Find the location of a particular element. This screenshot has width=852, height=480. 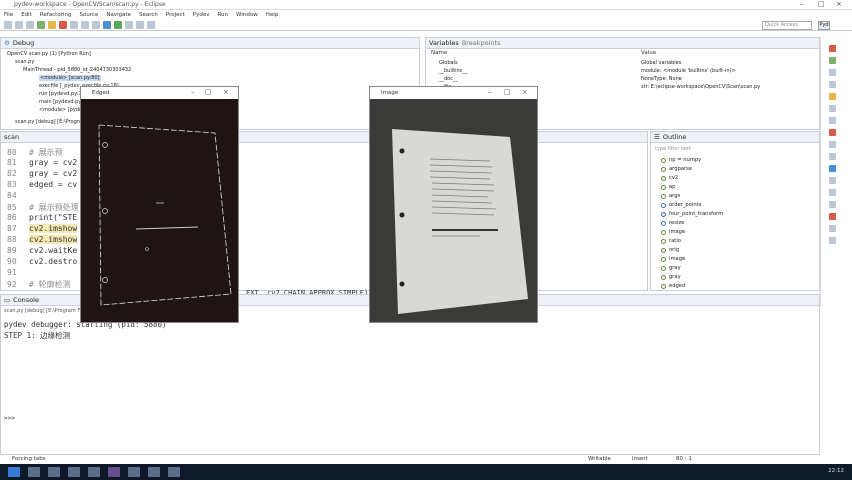

image-window: Image – □ × is located at coordinates (453, 204).